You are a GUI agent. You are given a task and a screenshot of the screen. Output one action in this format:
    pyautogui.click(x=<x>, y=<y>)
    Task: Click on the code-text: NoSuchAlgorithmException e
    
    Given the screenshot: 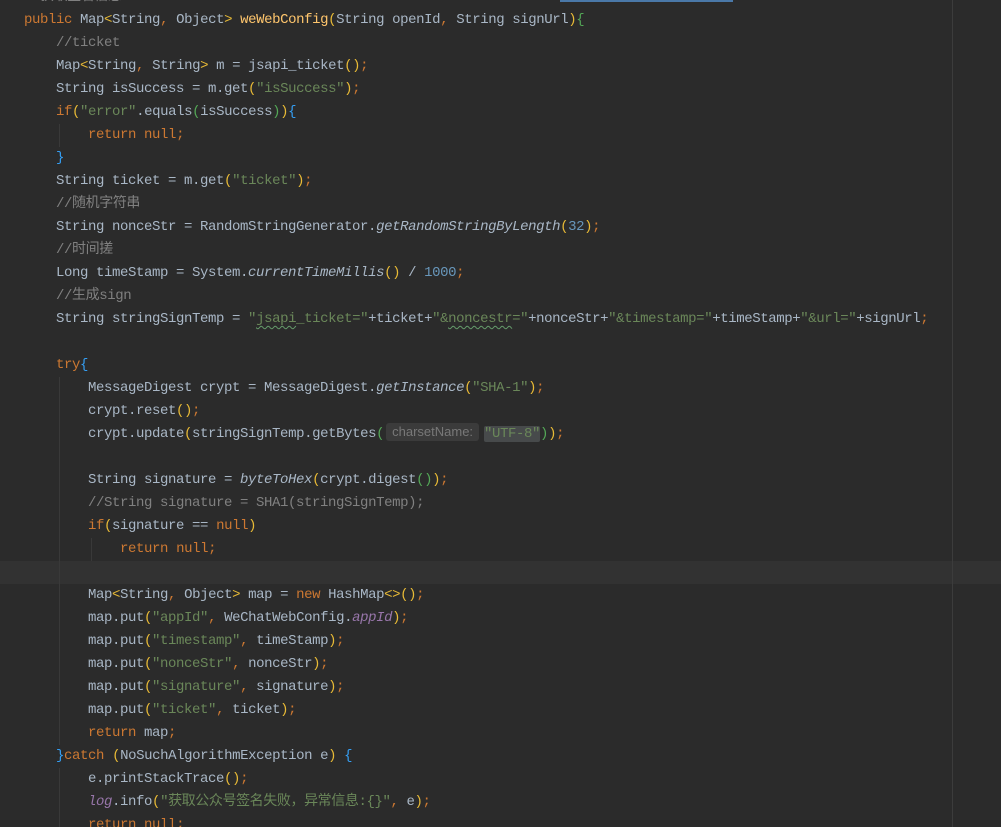 What is the action you would take?
    pyautogui.click(x=224, y=756)
    